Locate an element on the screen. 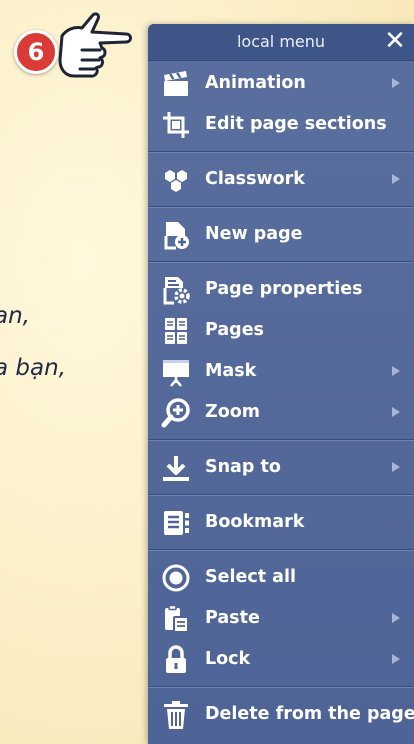  menu-item-bookmark: Bookmark is located at coordinates (281, 522).